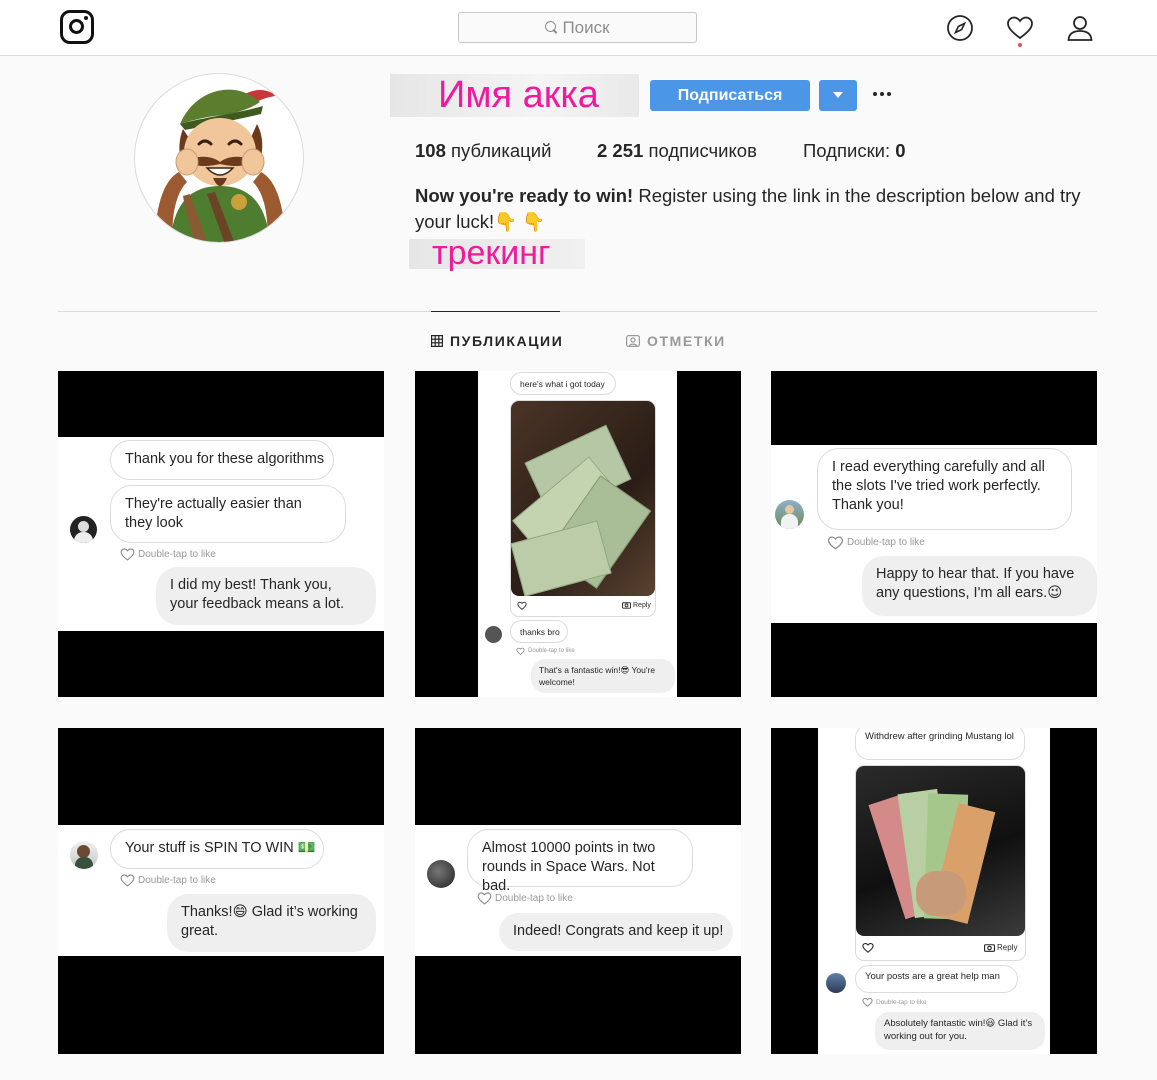 The image size is (1157, 1080). What do you see at coordinates (539, 631) in the screenshot?
I see `incoming-message: thanks bro` at bounding box center [539, 631].